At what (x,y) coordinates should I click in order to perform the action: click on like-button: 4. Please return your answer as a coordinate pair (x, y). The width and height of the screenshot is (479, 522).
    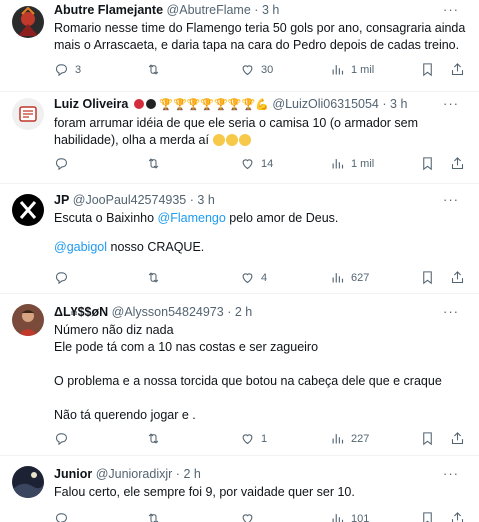
    Looking at the image, I should click on (253, 277).